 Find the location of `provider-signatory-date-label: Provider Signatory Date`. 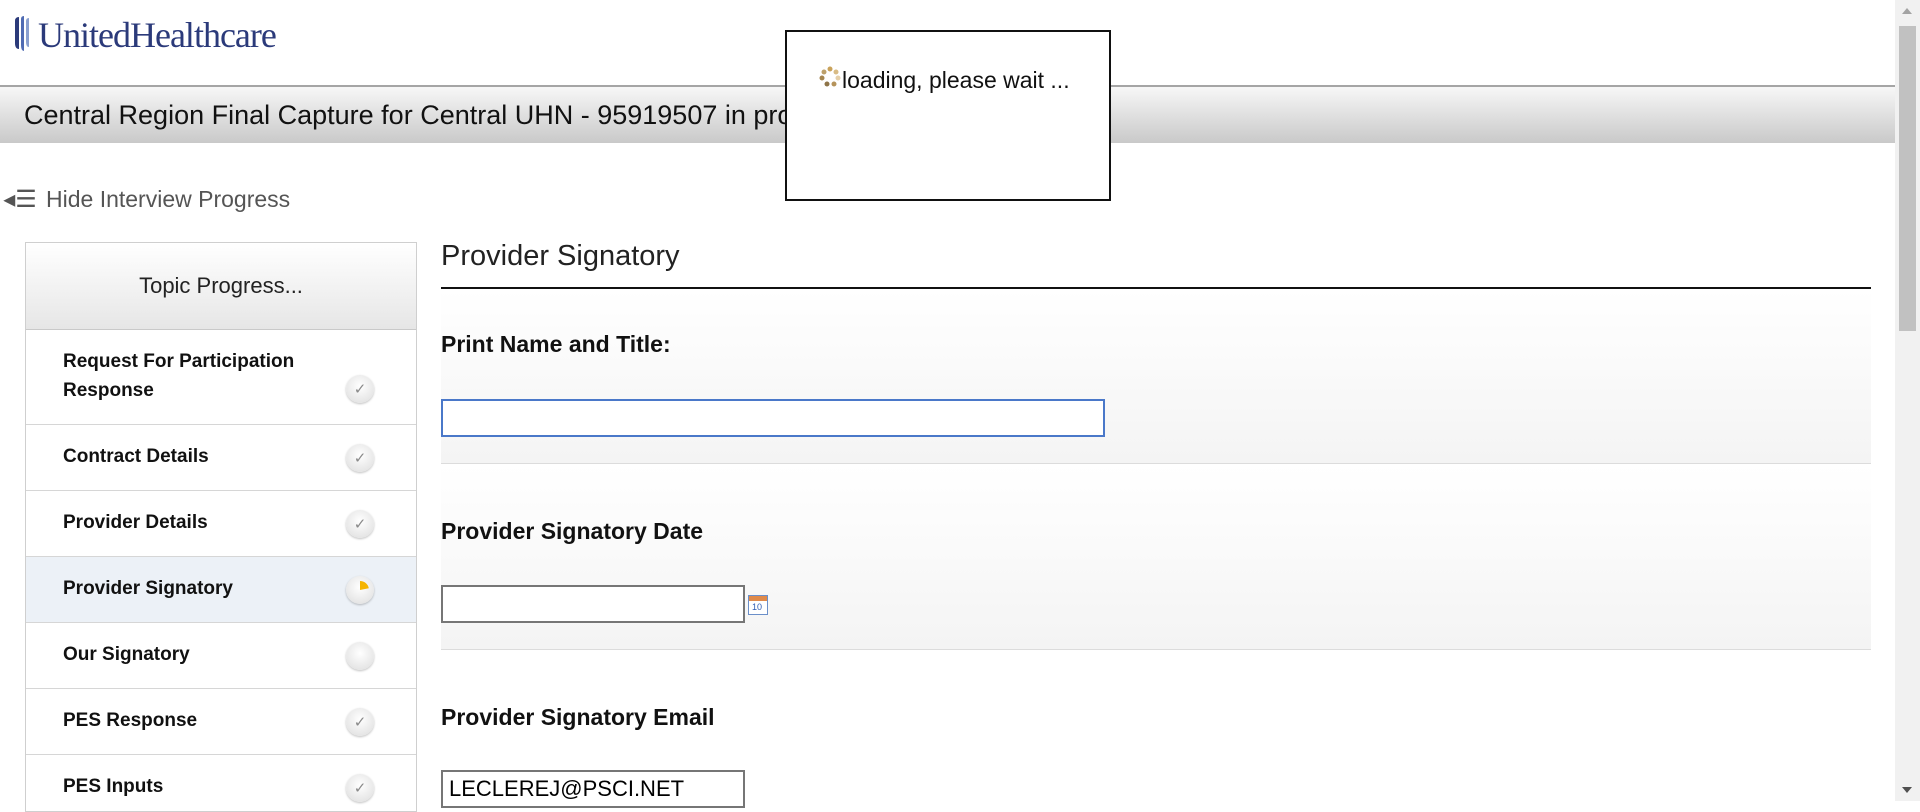

provider-signatory-date-label: Provider Signatory Date is located at coordinates (572, 531).